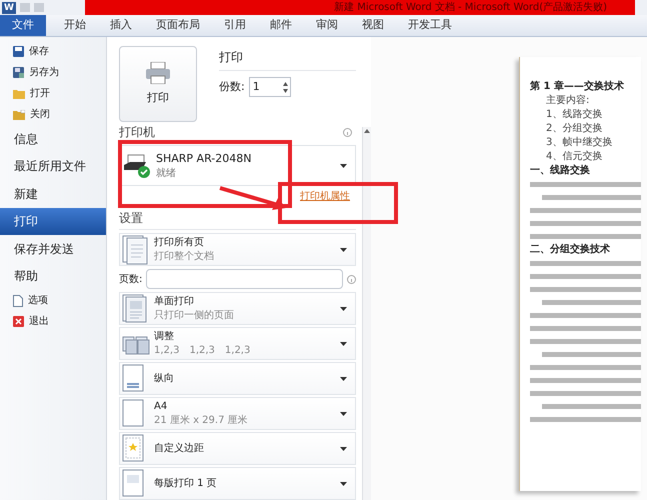 Image resolution: width=647 pixels, height=500 pixels. What do you see at coordinates (53, 72) in the screenshot?
I see `menu-command: 另存为` at bounding box center [53, 72].